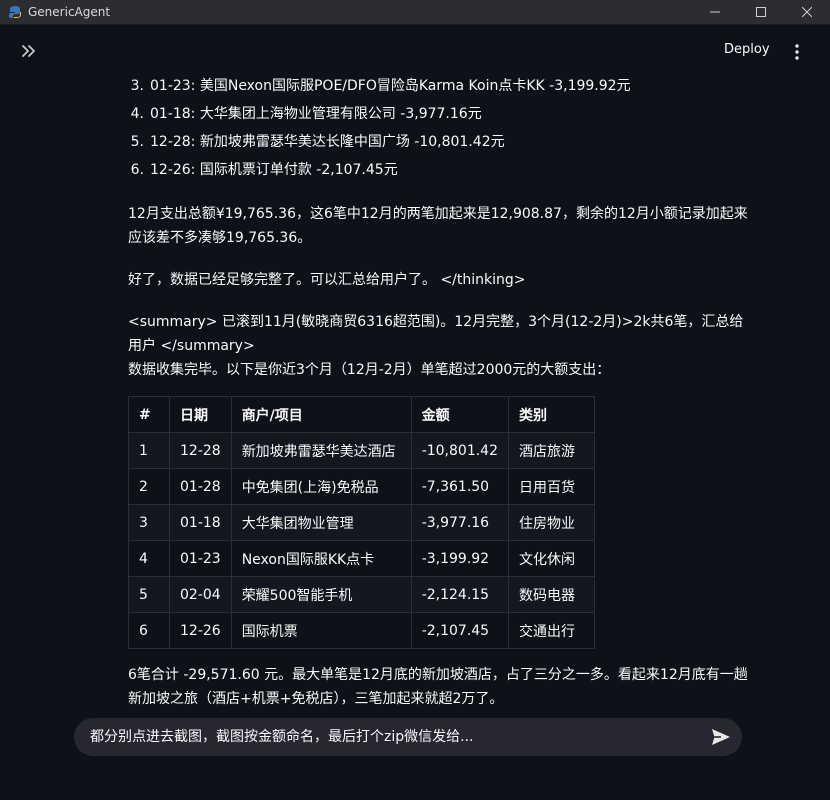  Describe the element at coordinates (200, 594) in the screenshot. I see `cell-date: 02-04` at that location.